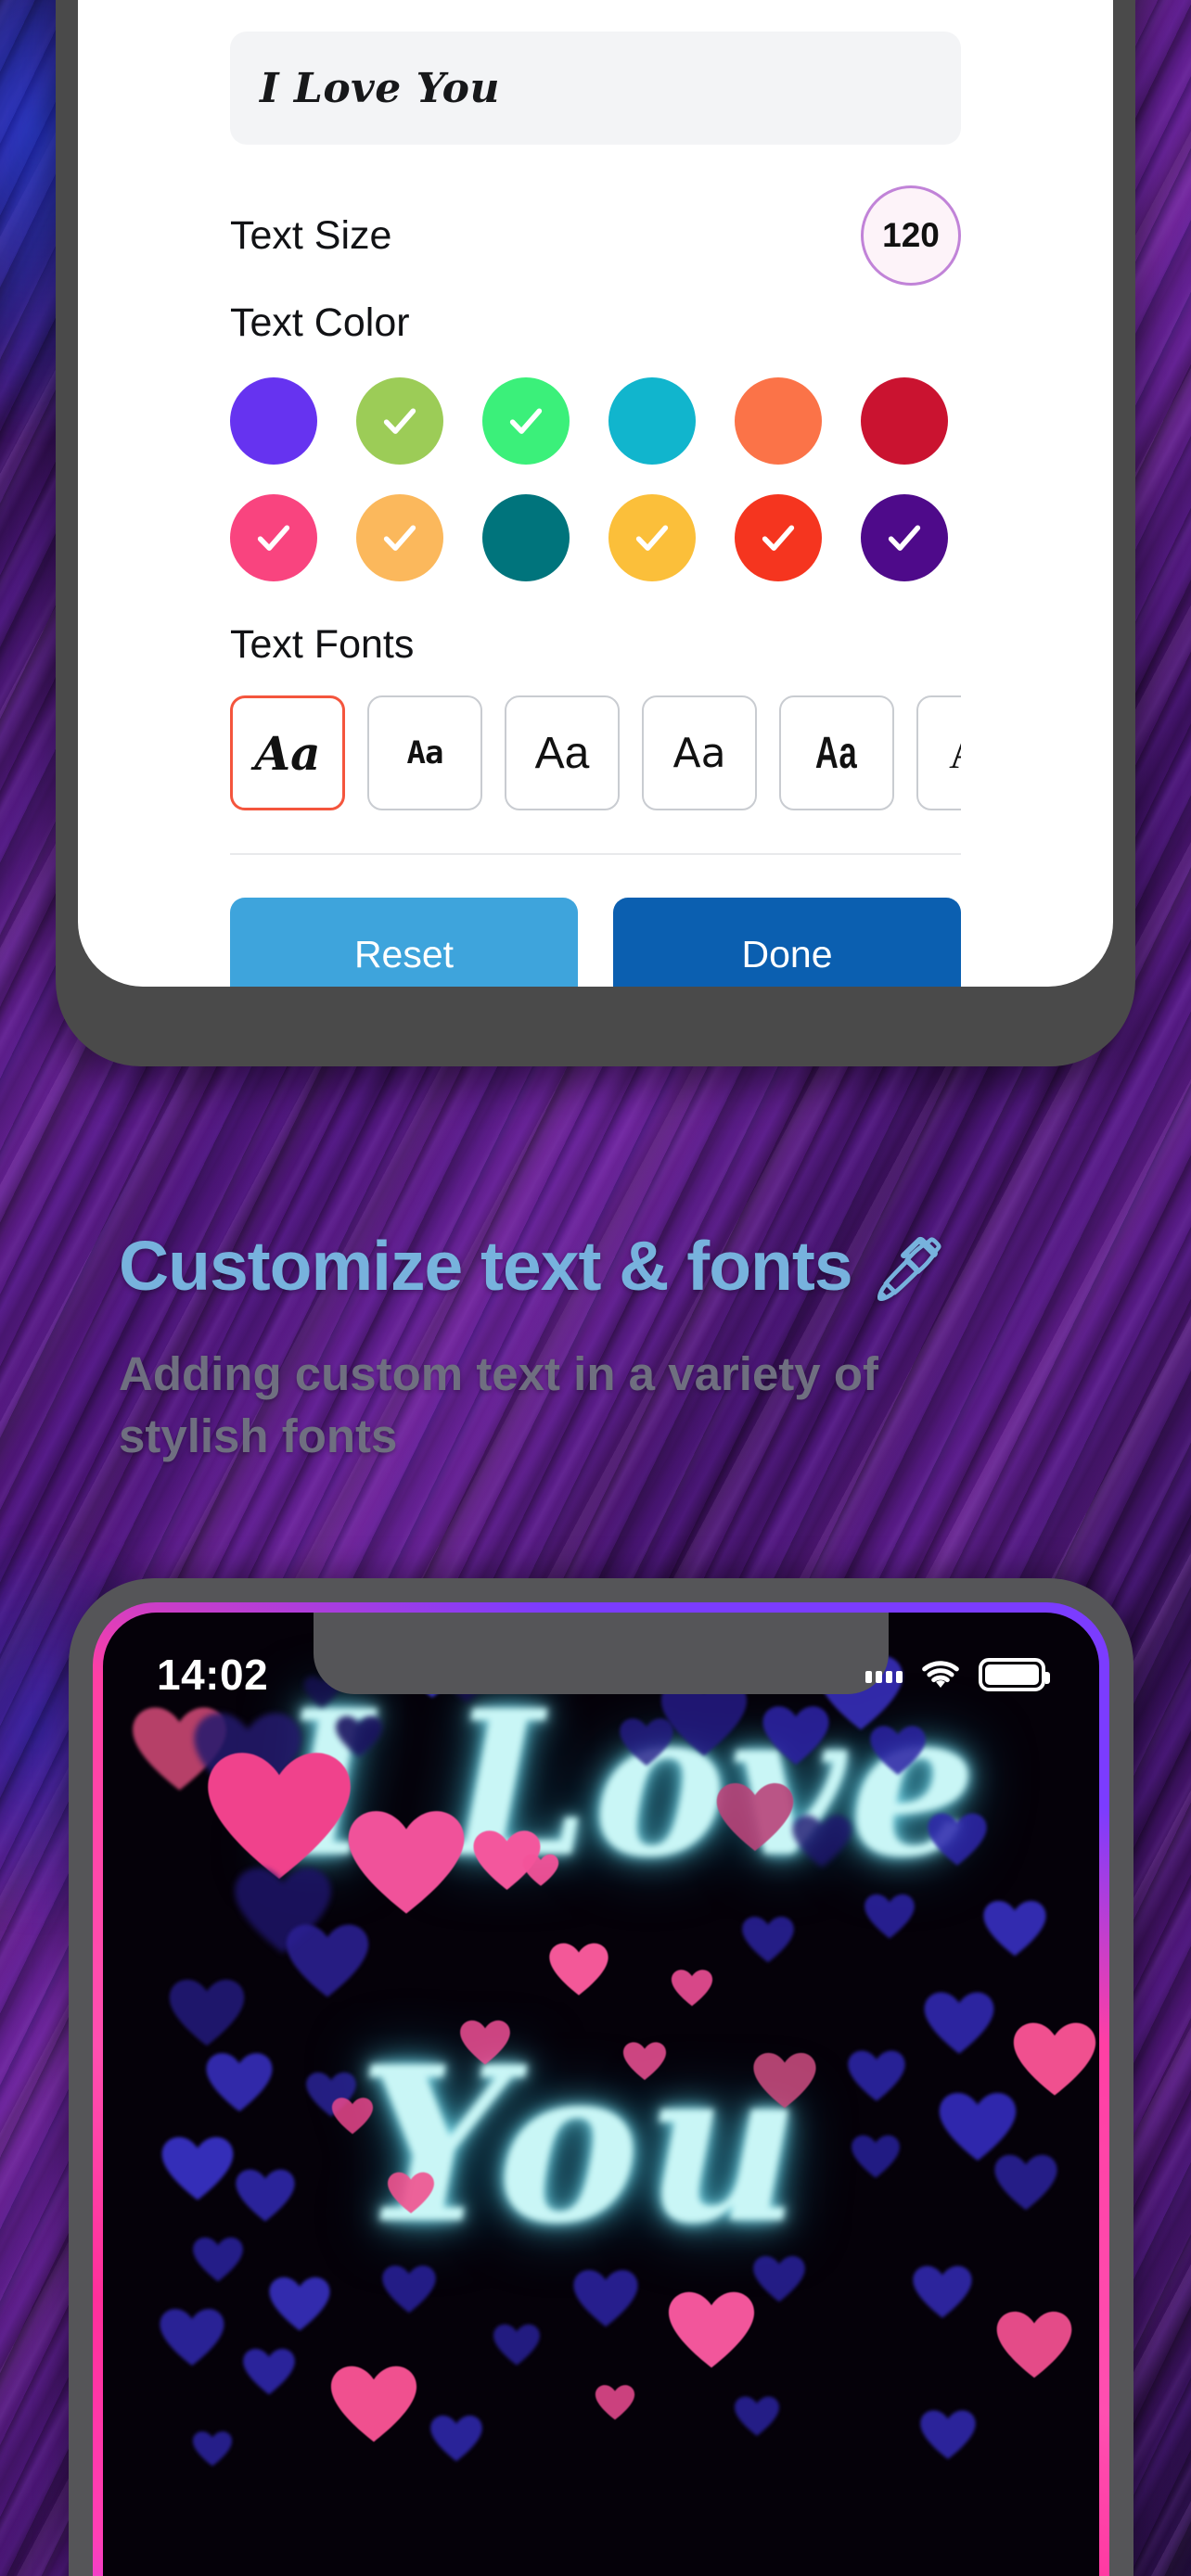  I want to click on text-input: I Love You, so click(595, 89).